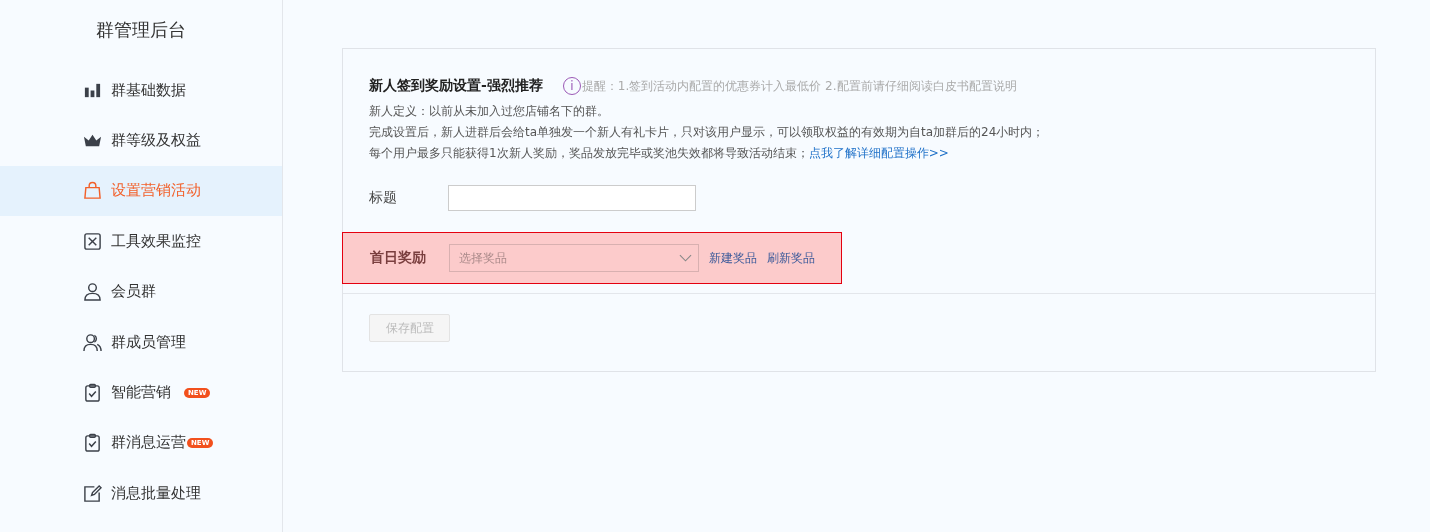 The image size is (1430, 532). I want to click on field-label: 首日奖励, so click(398, 258).